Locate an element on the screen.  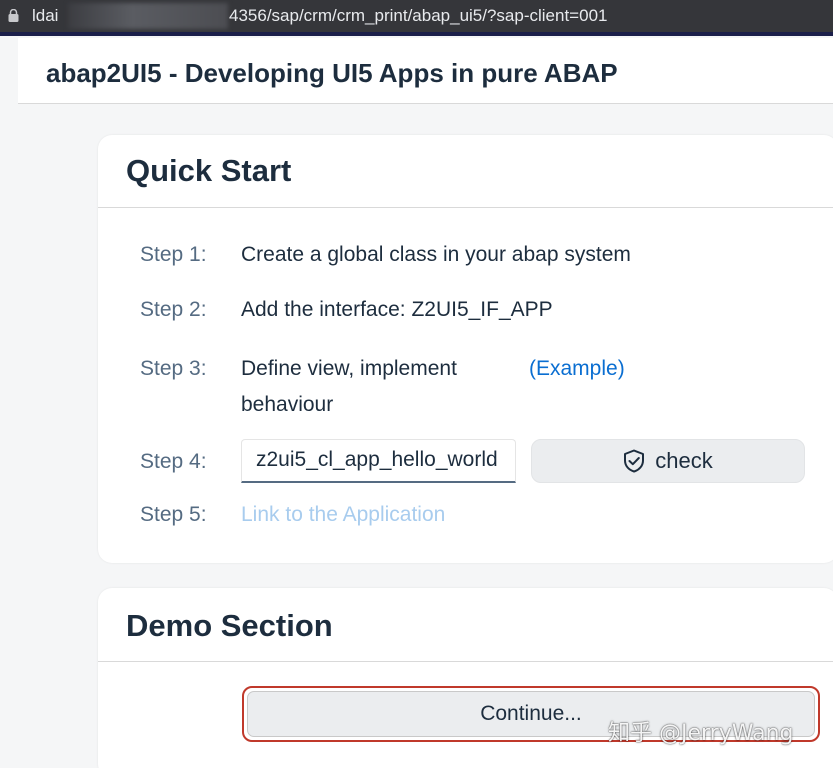
application-link: Link to the Application is located at coordinates (343, 515).